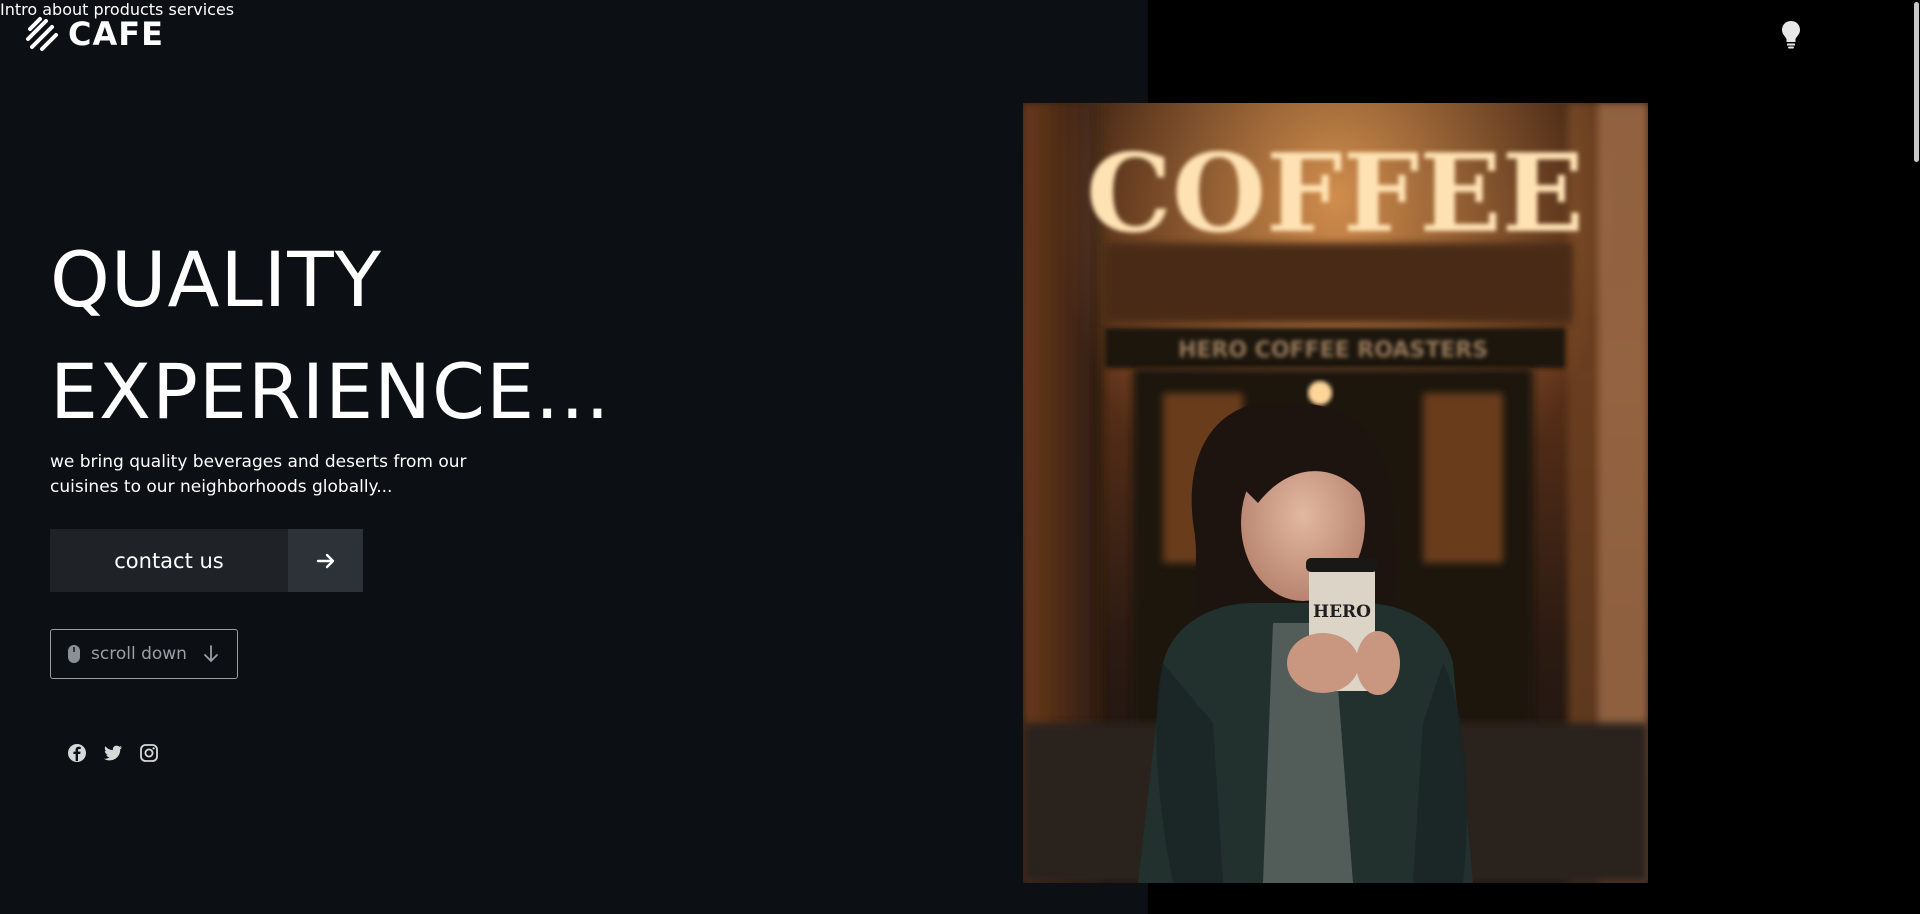  Describe the element at coordinates (42, 34) in the screenshot. I see `logo-mark-icon` at that location.